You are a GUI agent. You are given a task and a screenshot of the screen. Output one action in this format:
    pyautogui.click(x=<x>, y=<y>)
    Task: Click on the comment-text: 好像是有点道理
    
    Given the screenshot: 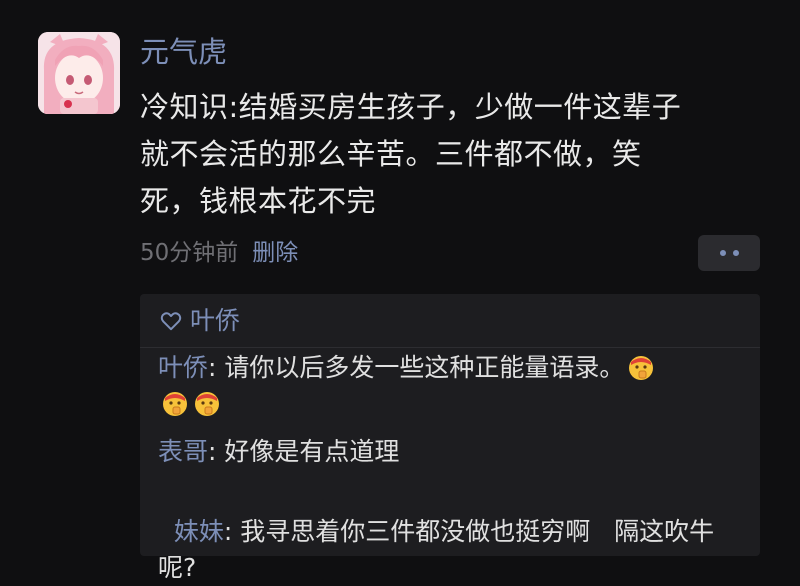 What is the action you would take?
    pyautogui.click(x=312, y=451)
    